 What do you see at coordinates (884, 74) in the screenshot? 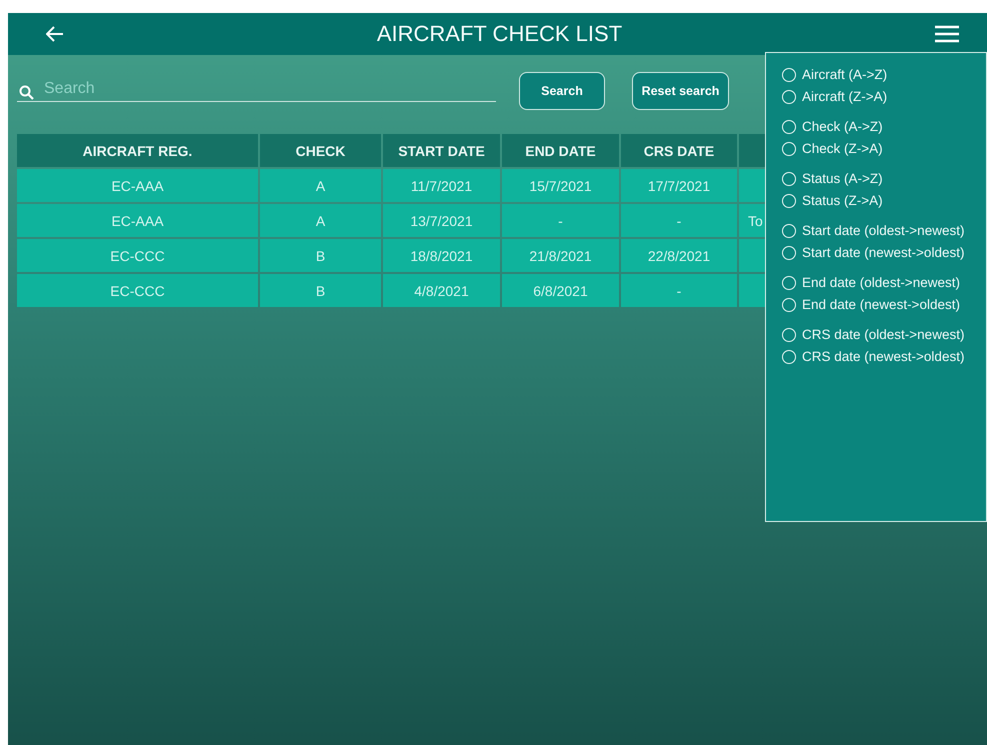
I see `sort-option: Aircraft (A->Z)` at bounding box center [884, 74].